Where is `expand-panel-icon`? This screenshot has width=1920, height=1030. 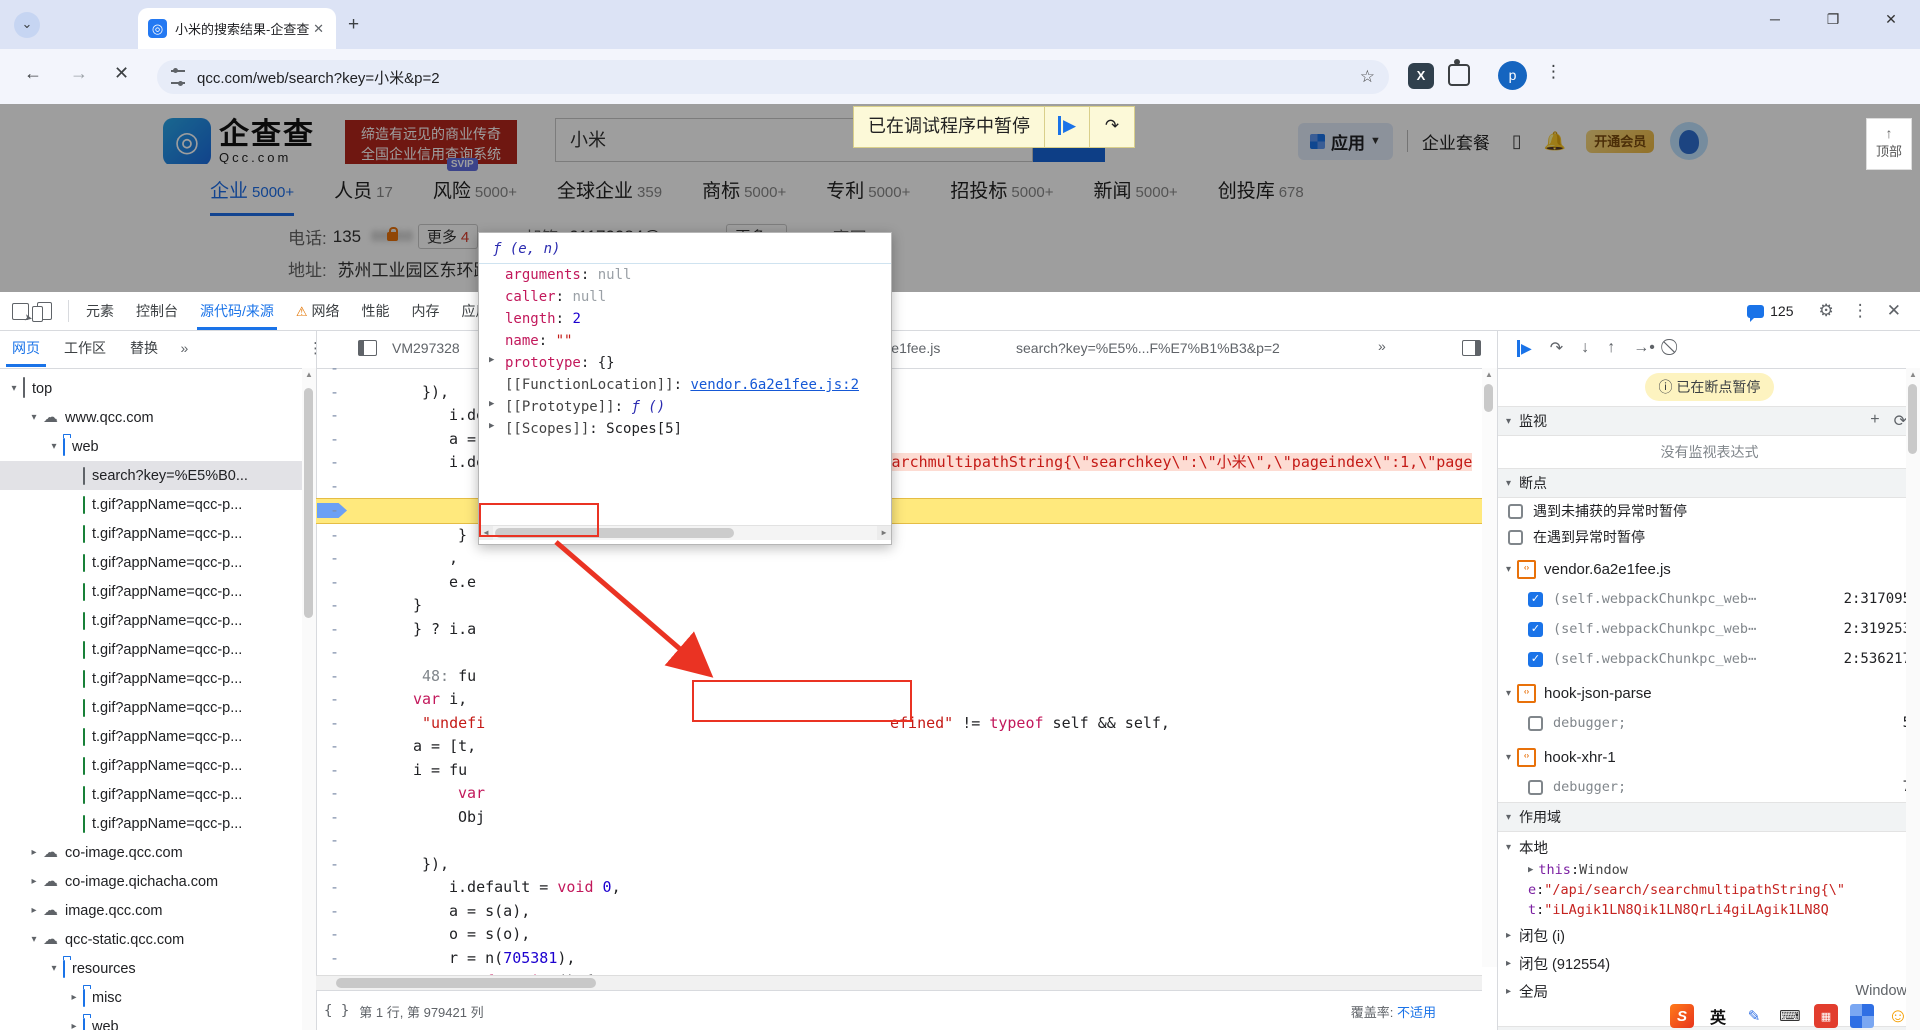 expand-panel-icon is located at coordinates (1471, 348).